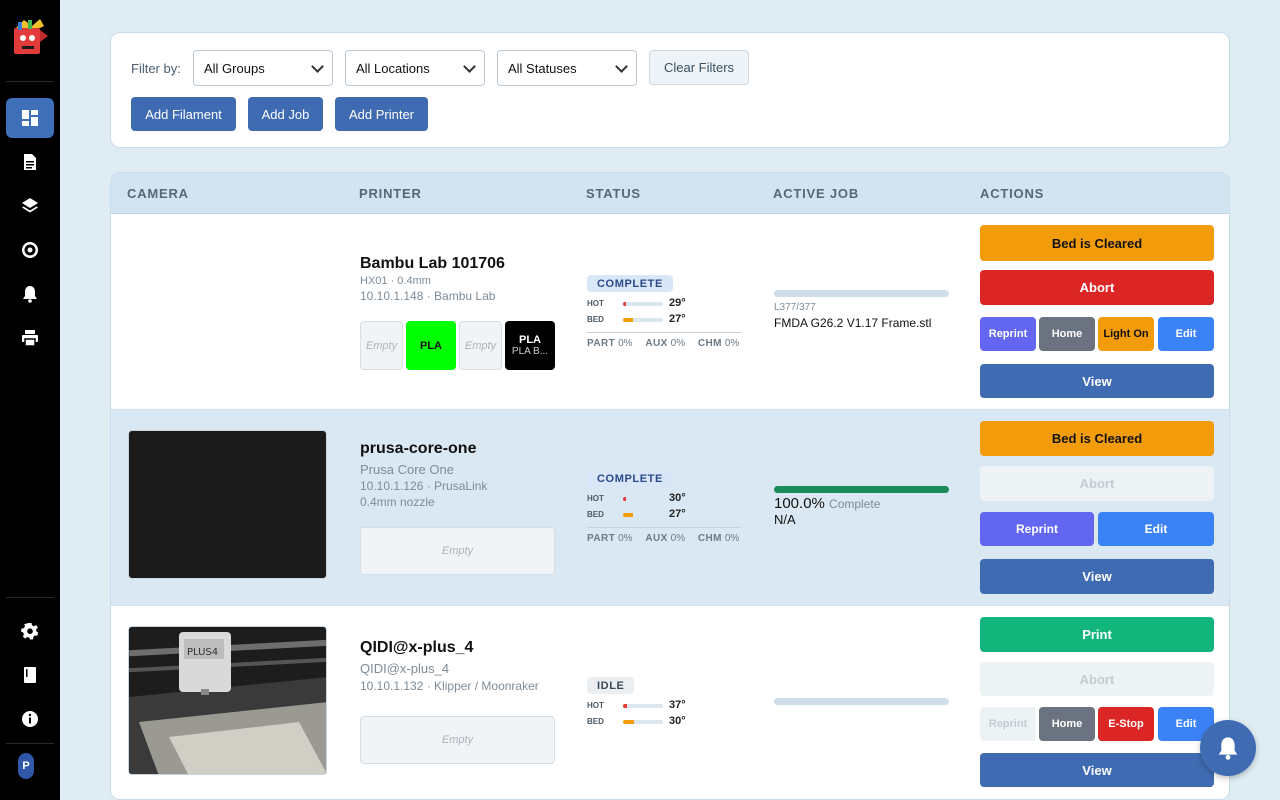  Describe the element at coordinates (30, 597) in the screenshot. I see `sidebar-divider` at that location.